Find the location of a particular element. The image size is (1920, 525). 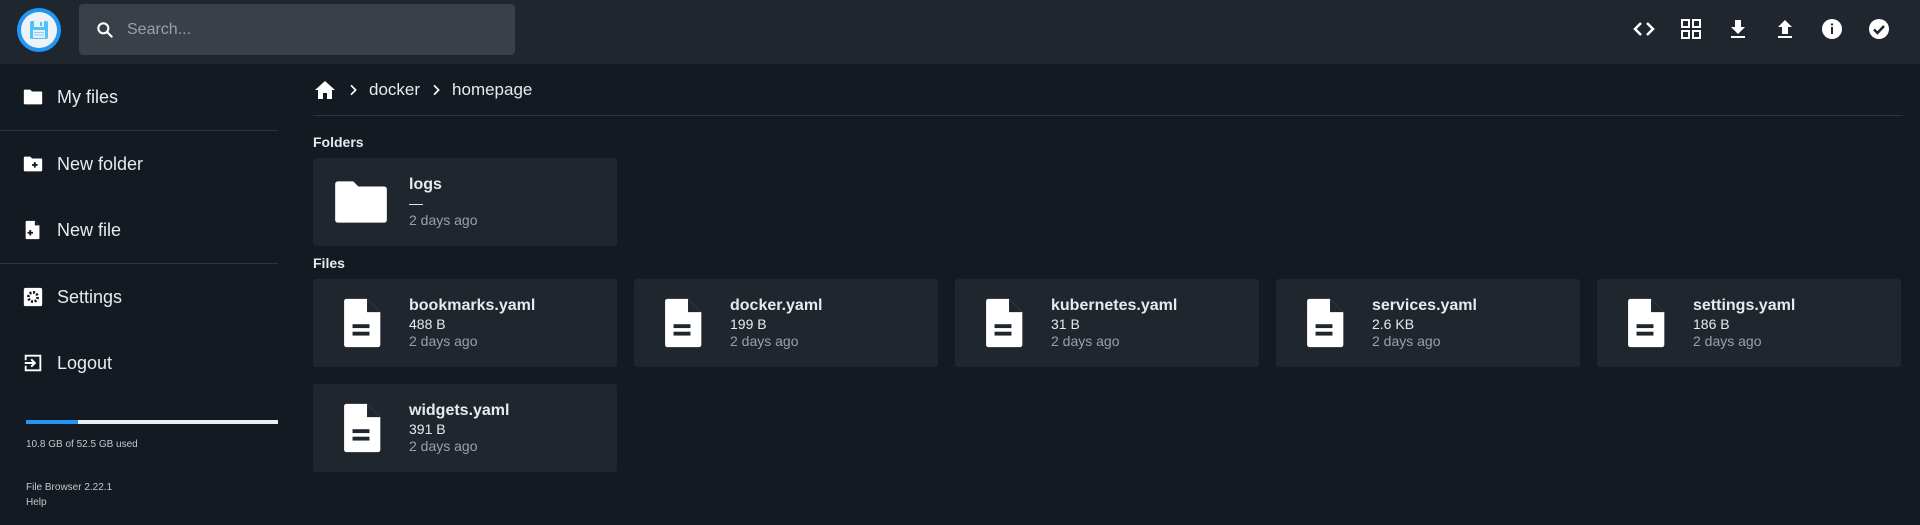

sidebar-item-logout: Logout is located at coordinates (139, 363).